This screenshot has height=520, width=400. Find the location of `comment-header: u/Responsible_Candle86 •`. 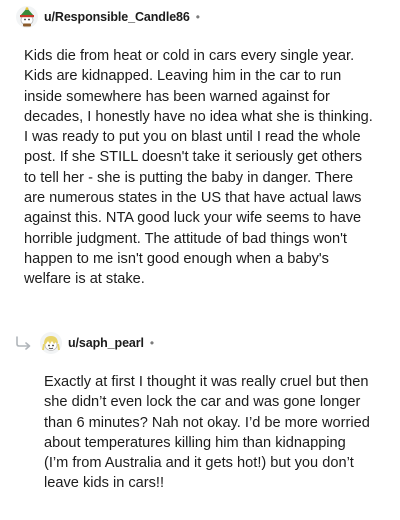

comment-header: u/Responsible_Candle86 • is located at coordinates (200, 17).